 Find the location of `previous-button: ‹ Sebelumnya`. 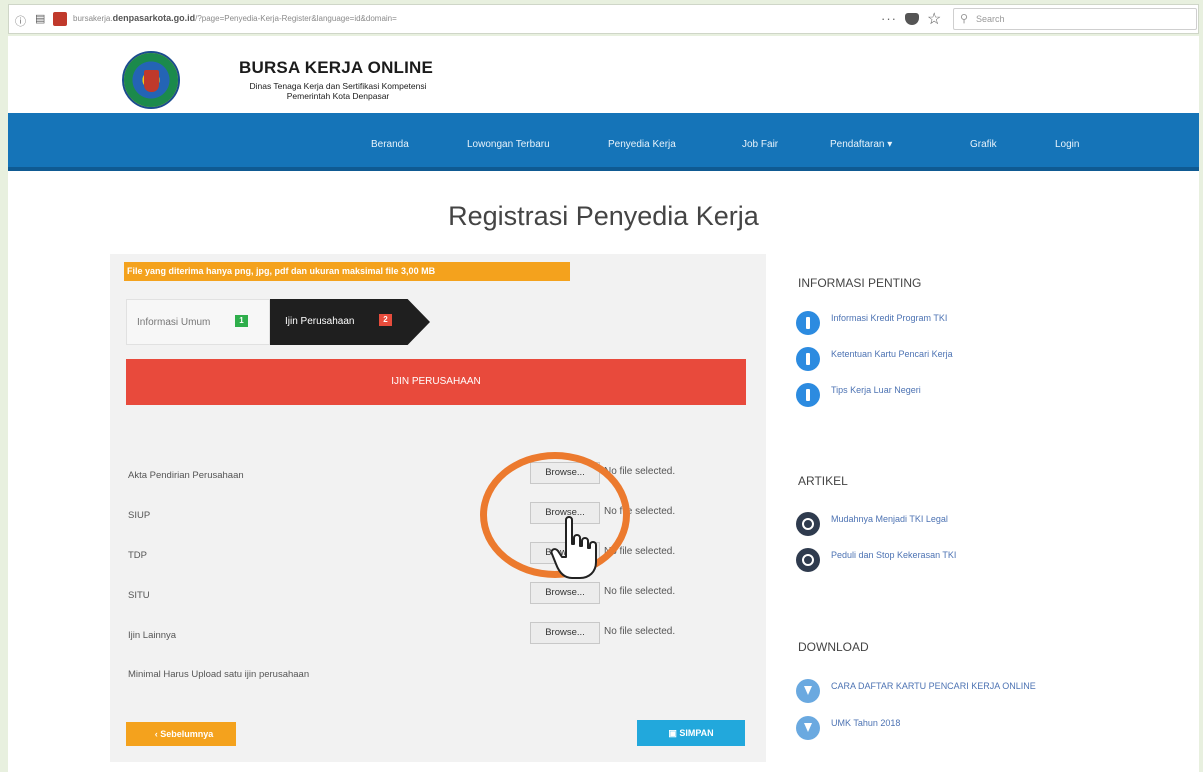

previous-button: ‹ Sebelumnya is located at coordinates (181, 734).